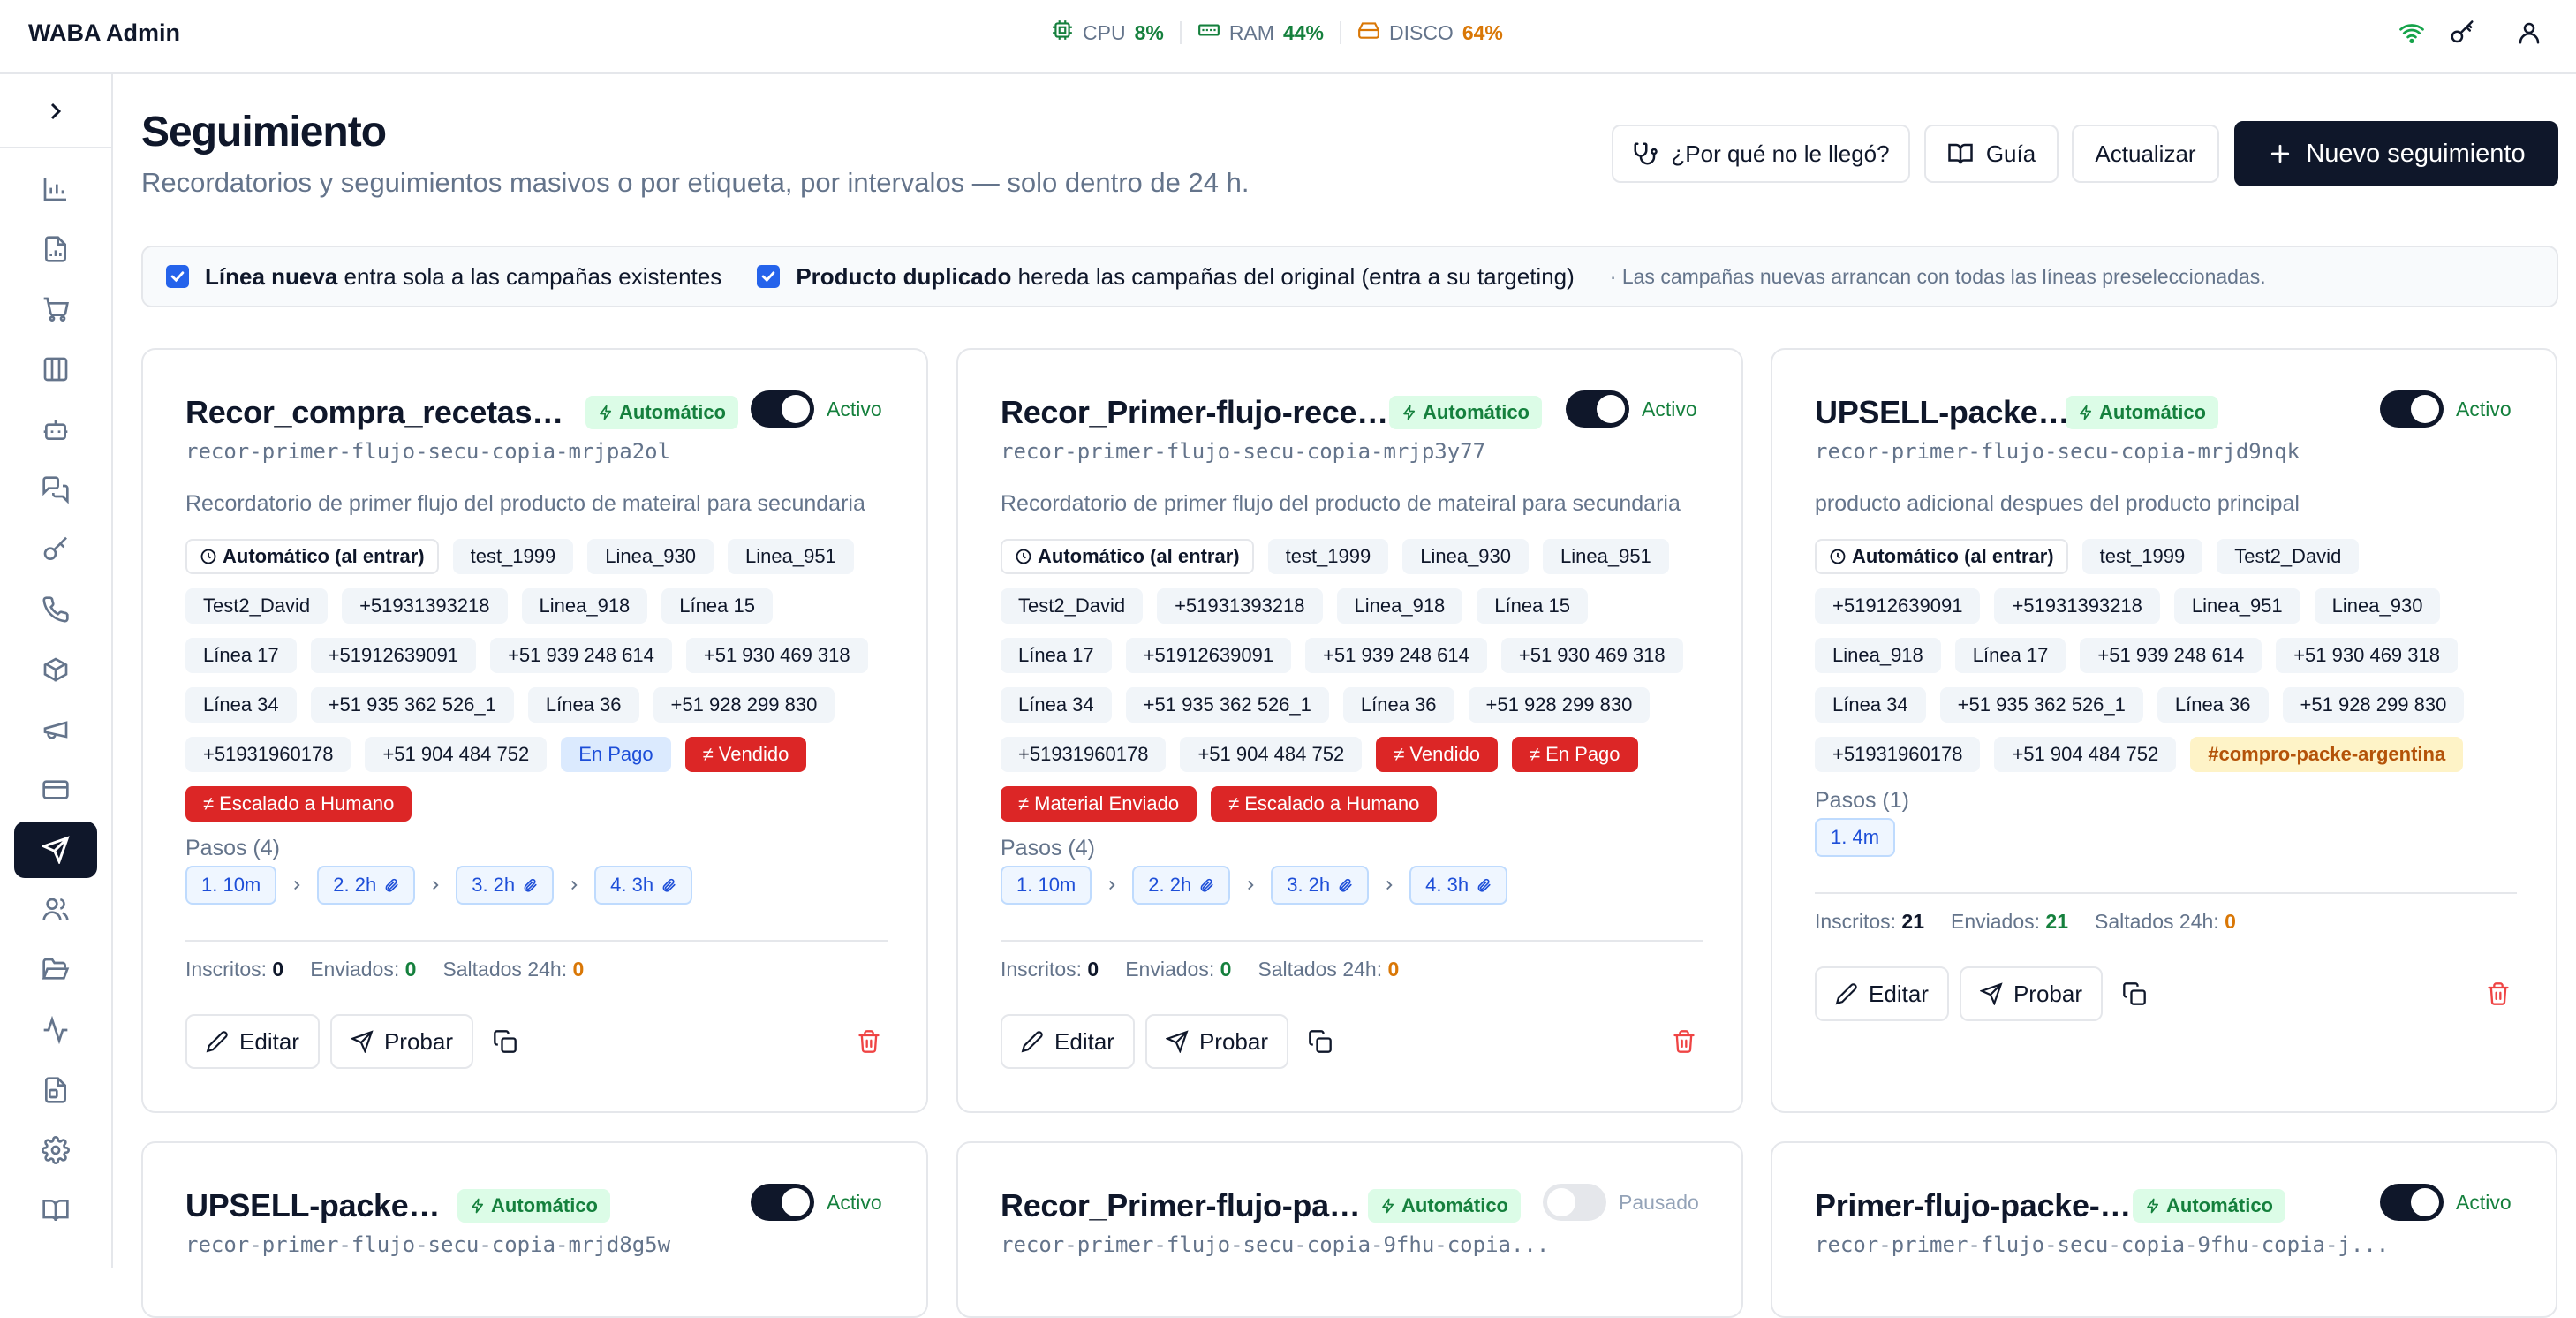 Image resolution: width=2576 pixels, height=1318 pixels. What do you see at coordinates (55, 729) in the screenshot?
I see `sidebar-item-campaigns` at bounding box center [55, 729].